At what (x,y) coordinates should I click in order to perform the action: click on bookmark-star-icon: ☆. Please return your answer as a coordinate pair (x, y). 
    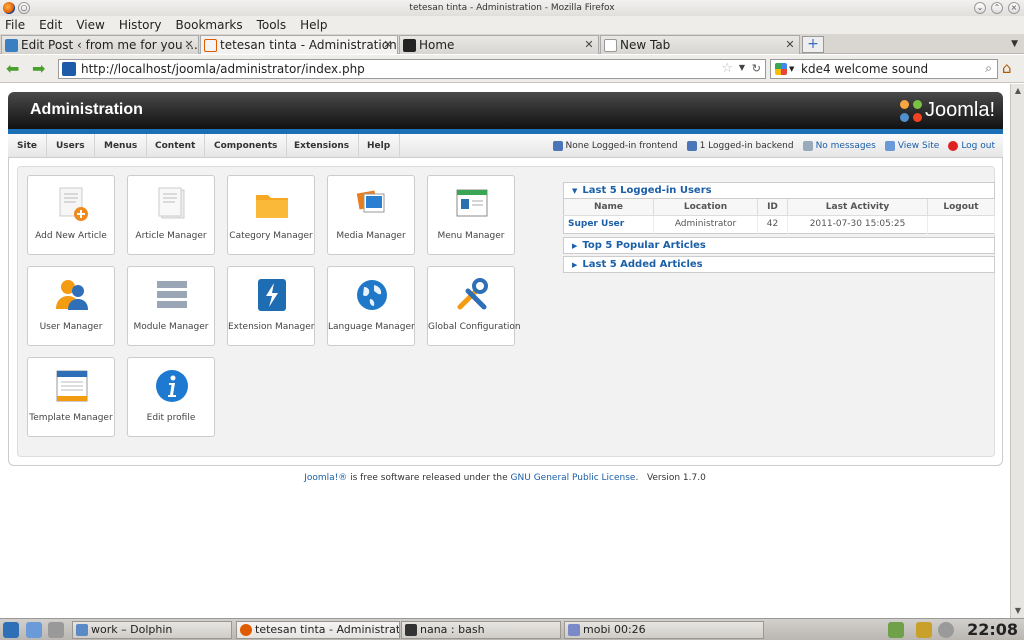
    Looking at the image, I should click on (727, 68).